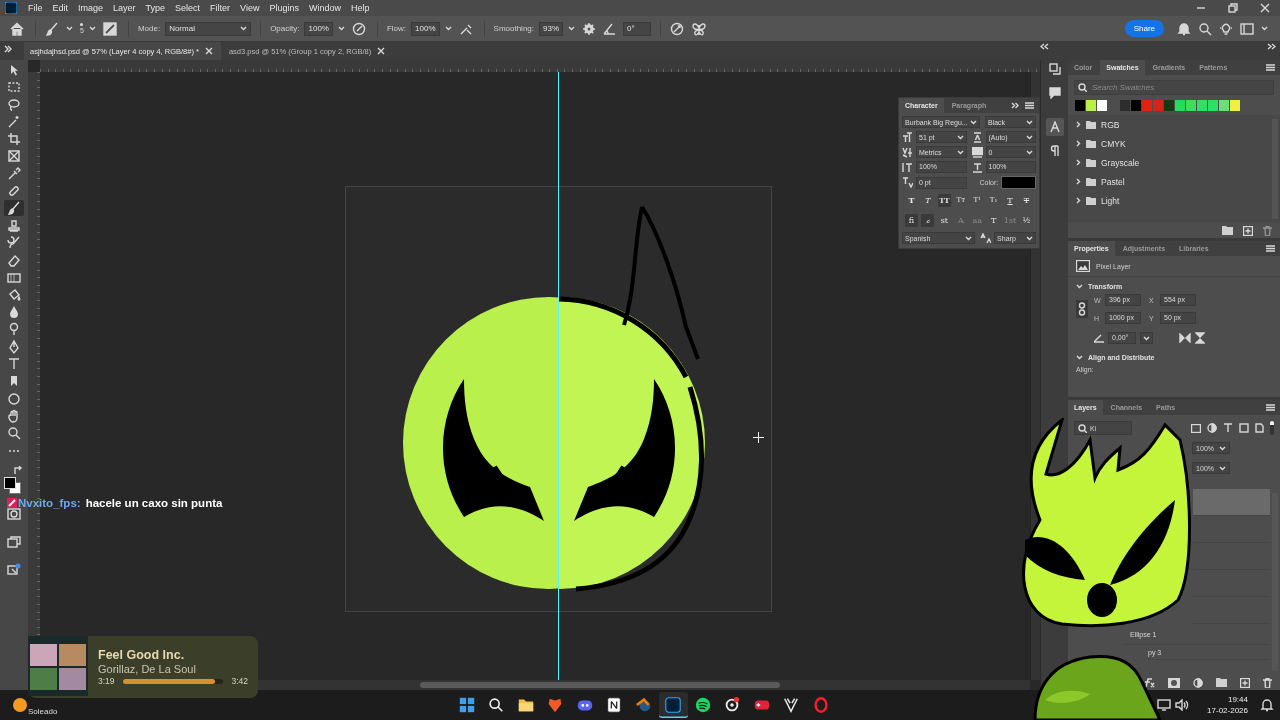 The image size is (1280, 720). What do you see at coordinates (284, 8) in the screenshot?
I see `menu-item: Plugins` at bounding box center [284, 8].